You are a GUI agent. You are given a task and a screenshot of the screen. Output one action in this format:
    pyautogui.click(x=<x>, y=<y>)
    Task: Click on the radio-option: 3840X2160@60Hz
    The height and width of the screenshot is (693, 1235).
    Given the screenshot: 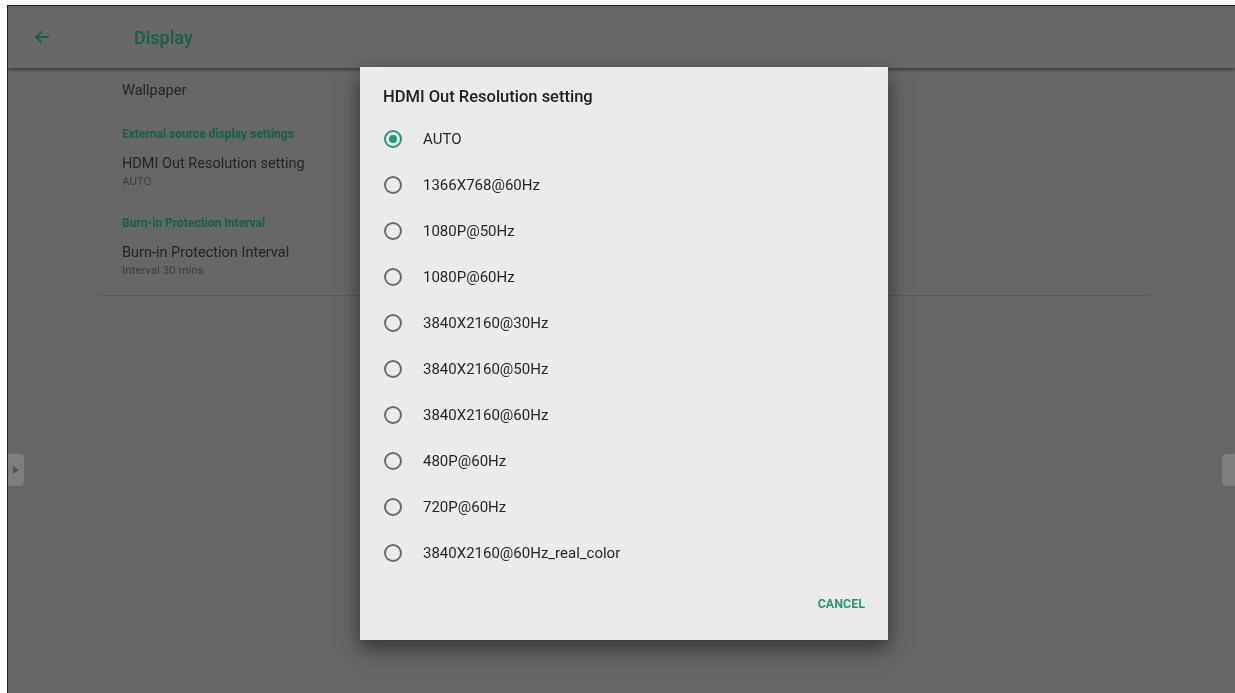 What is the action you would take?
    pyautogui.click(x=624, y=415)
    